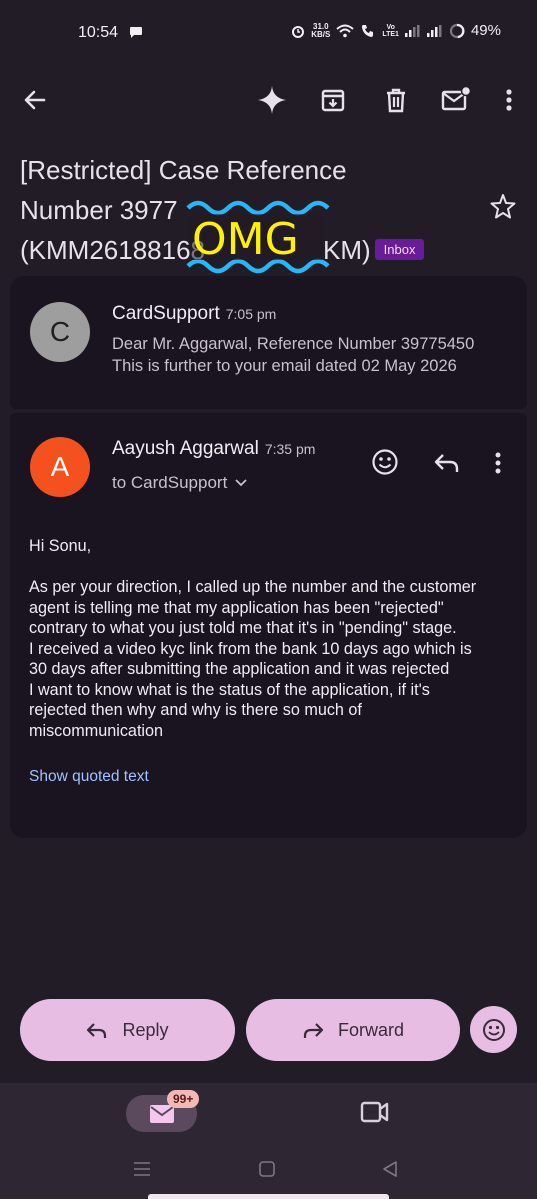  I want to click on avatar: A, so click(60, 467).